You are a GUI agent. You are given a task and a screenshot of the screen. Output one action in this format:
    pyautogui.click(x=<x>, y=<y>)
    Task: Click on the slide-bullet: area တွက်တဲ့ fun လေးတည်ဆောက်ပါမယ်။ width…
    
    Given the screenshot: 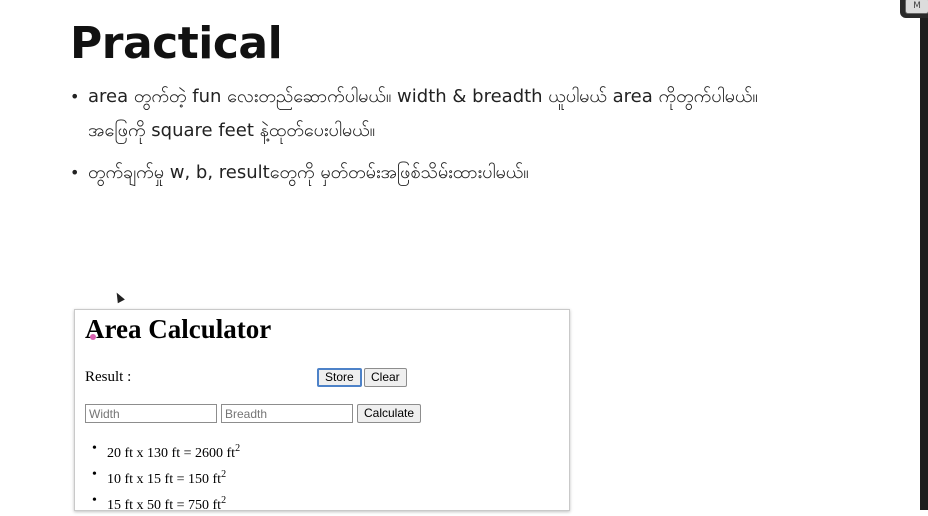 What is the action you would take?
    pyautogui.click(x=420, y=114)
    